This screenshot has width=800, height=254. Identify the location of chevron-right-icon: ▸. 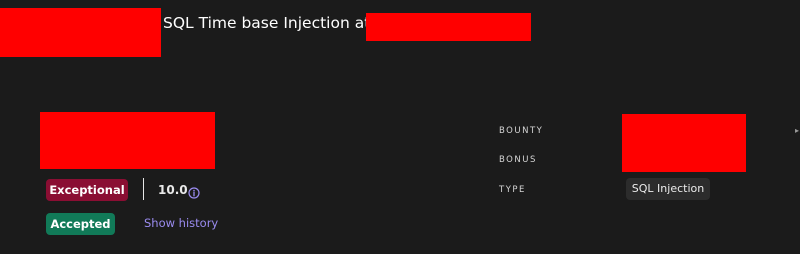
(797, 130).